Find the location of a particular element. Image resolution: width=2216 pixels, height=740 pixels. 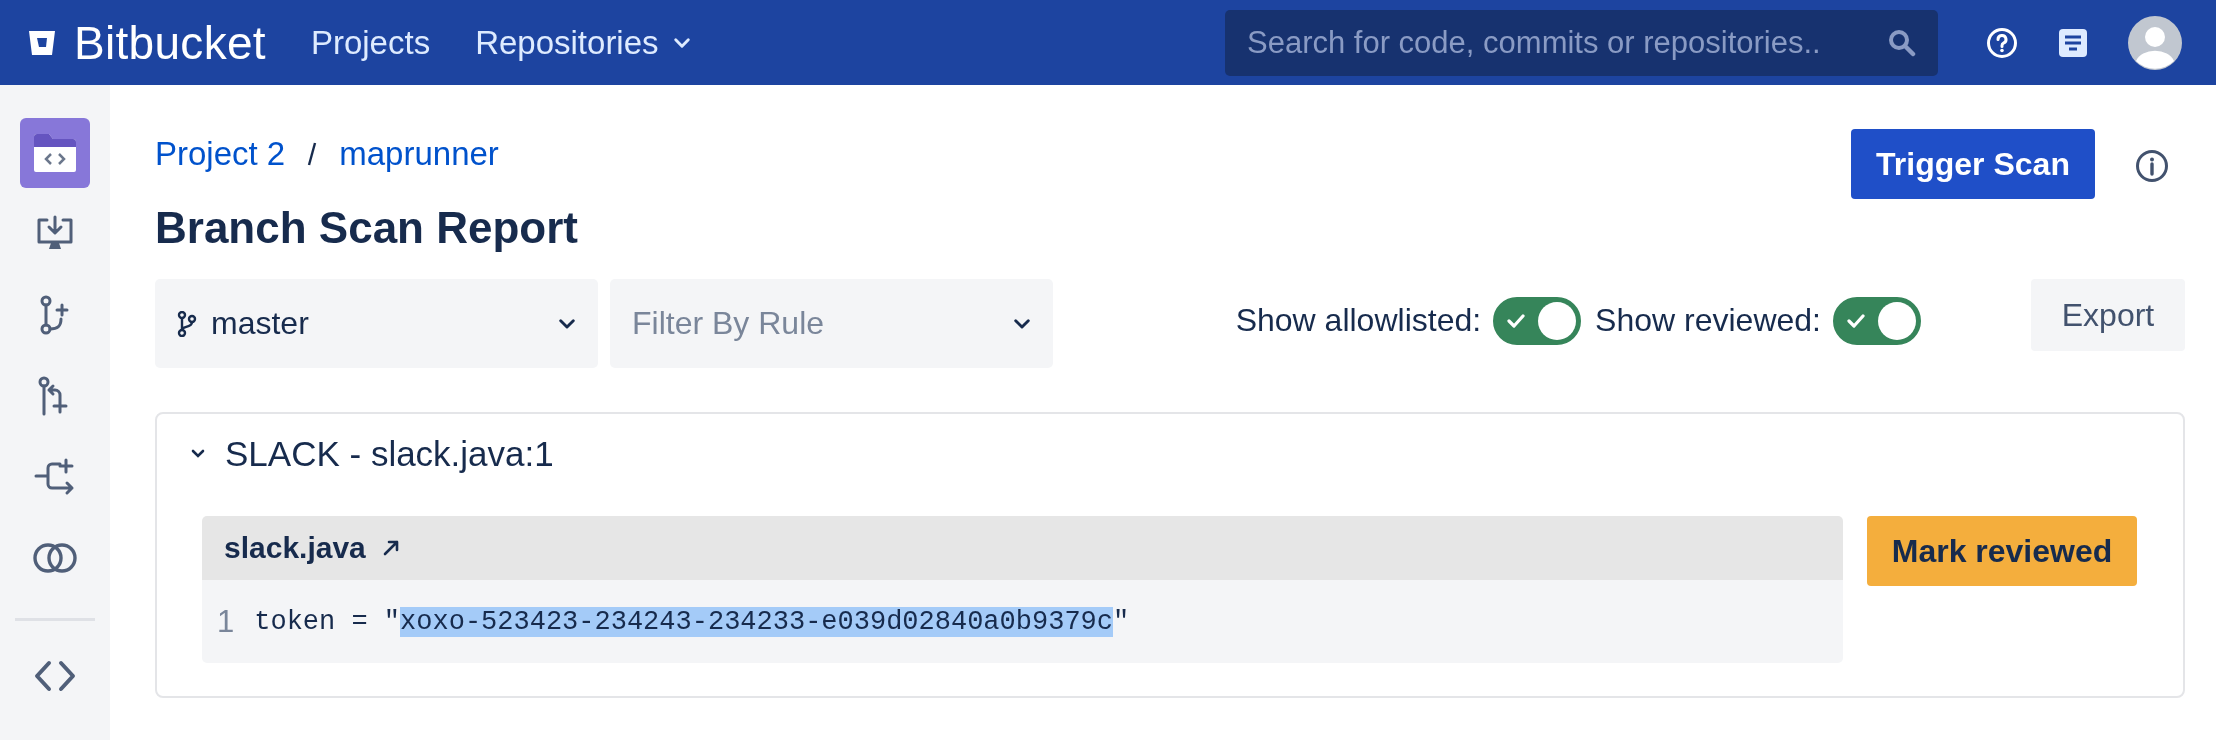

chevron-icon is located at coordinates (198, 454).